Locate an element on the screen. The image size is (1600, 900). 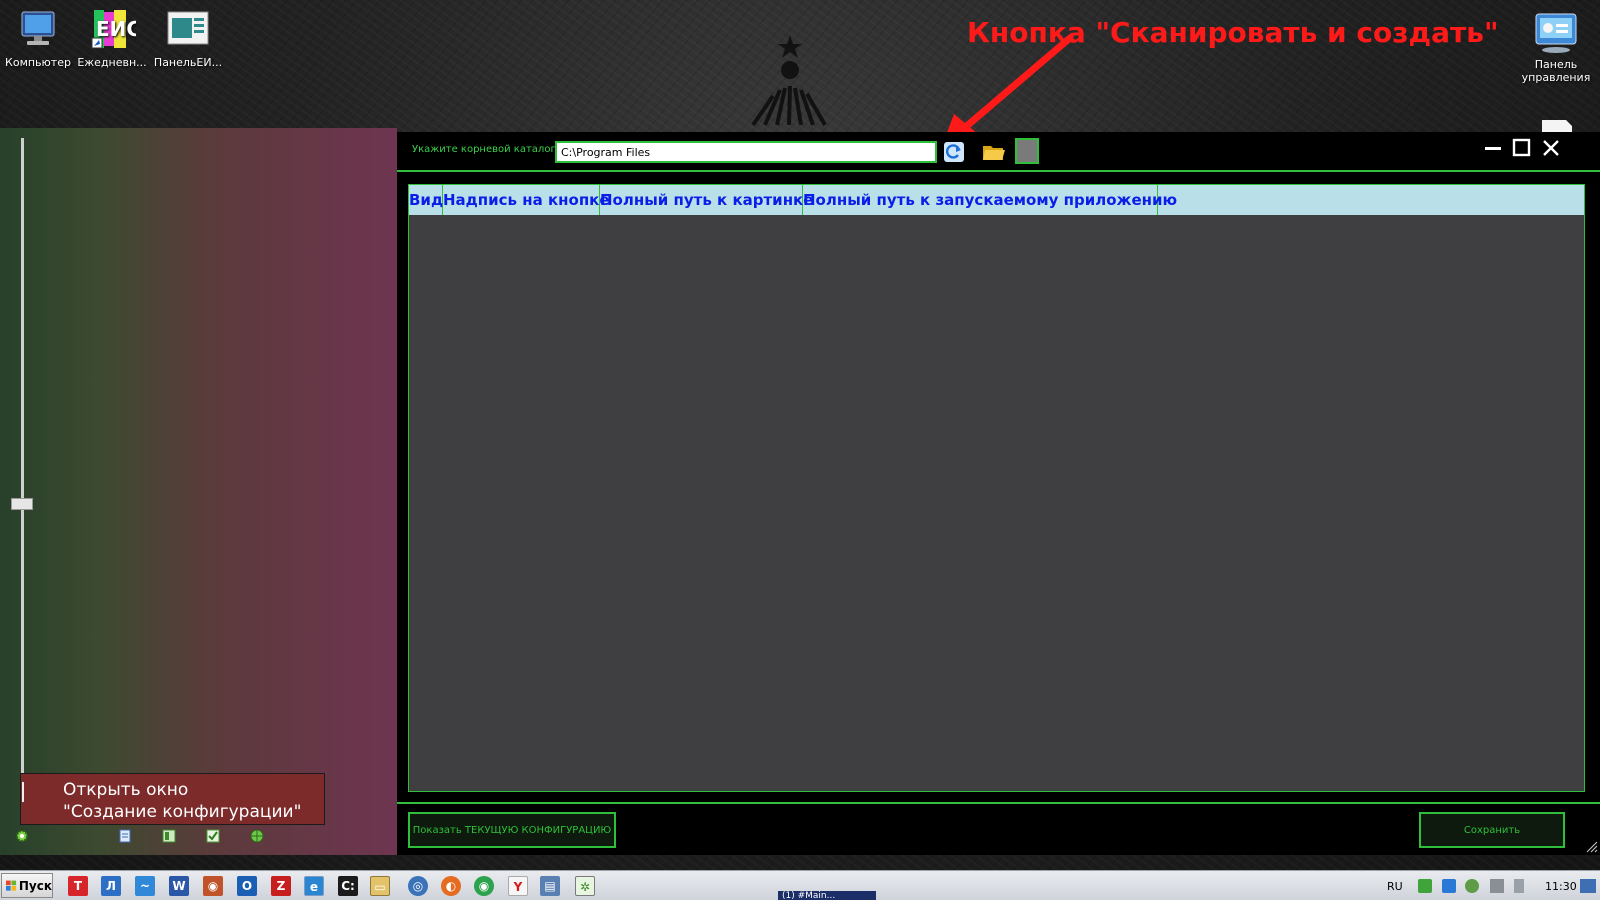
stop-button is located at coordinates (1027, 151).